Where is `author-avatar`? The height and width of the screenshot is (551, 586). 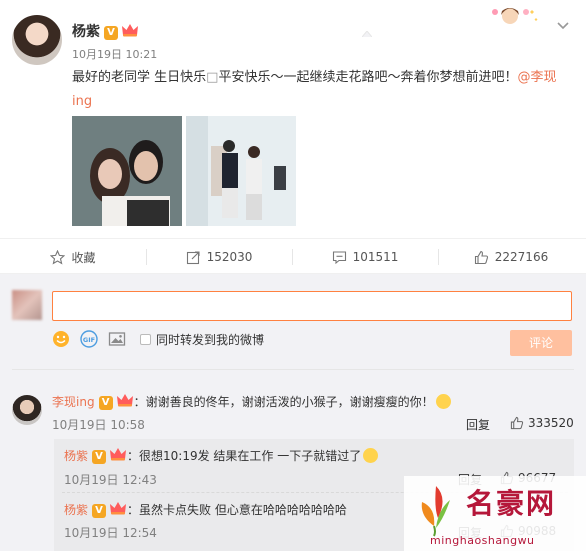
author-avatar is located at coordinates (37, 40).